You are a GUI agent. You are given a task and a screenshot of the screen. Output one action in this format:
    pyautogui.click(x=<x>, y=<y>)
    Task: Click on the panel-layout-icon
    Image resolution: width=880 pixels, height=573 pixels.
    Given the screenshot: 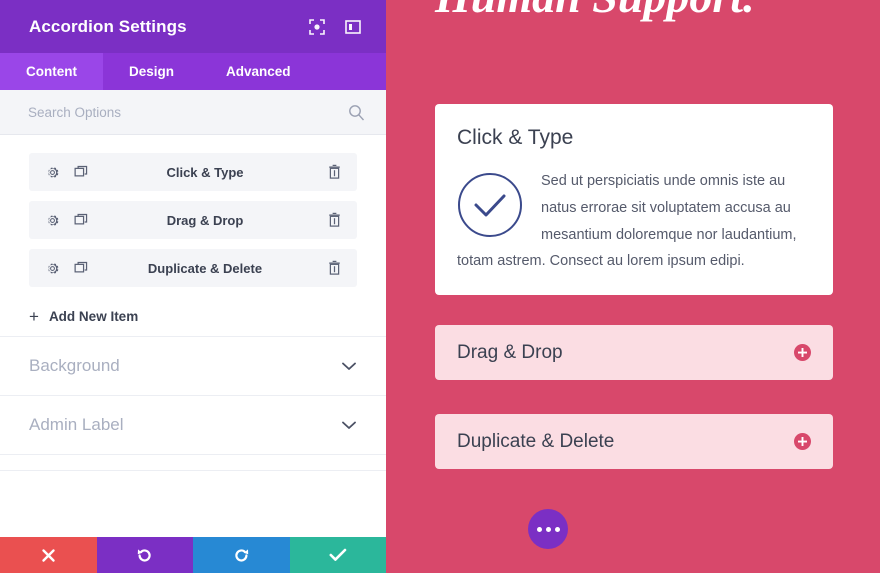 What is the action you would take?
    pyautogui.click(x=353, y=27)
    